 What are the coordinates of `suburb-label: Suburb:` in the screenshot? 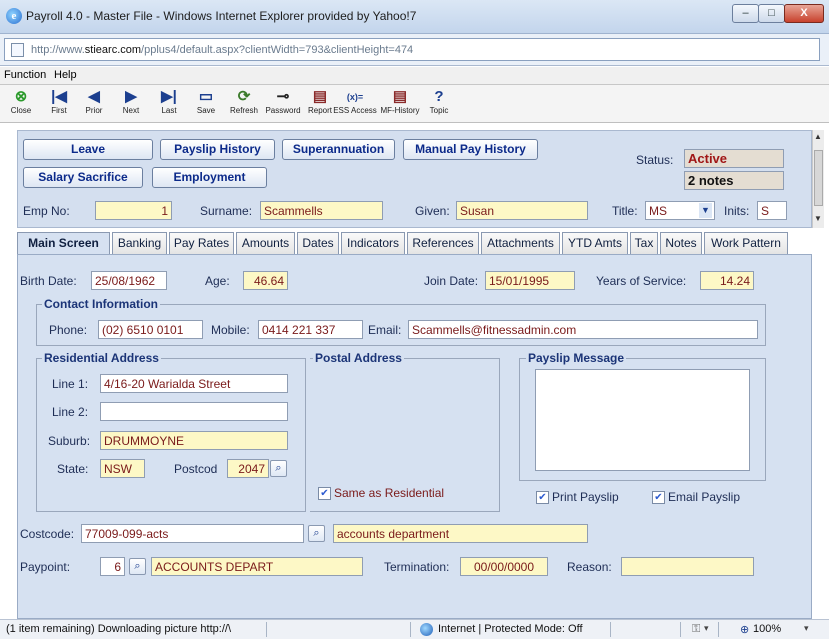 It's located at (69, 441).